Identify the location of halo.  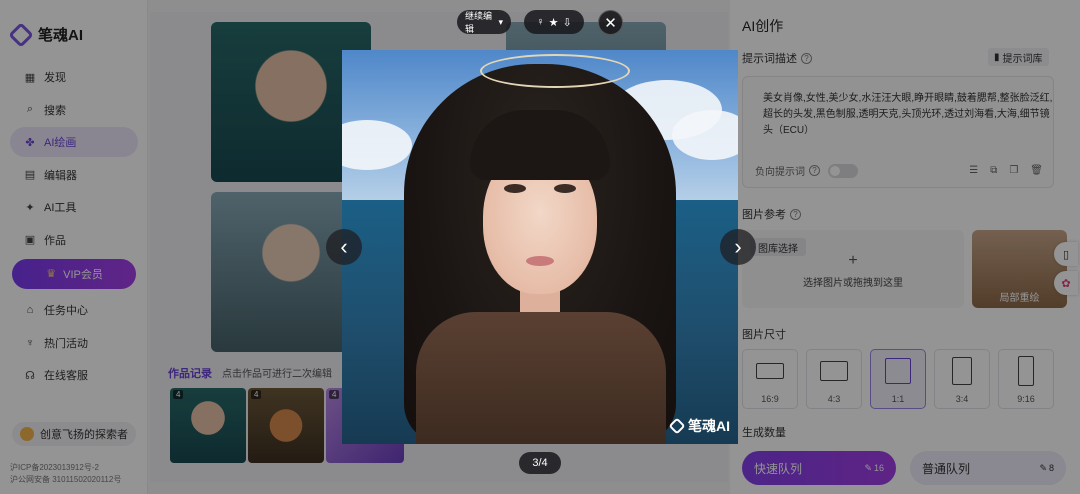
(555, 71).